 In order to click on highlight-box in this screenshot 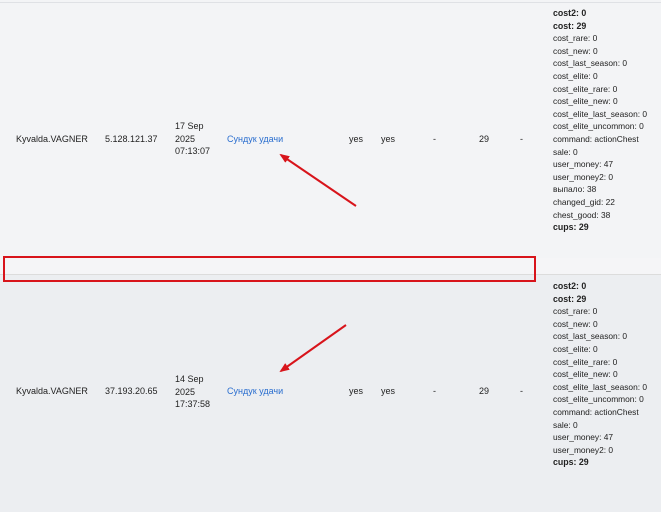, I will do `click(269, 269)`.